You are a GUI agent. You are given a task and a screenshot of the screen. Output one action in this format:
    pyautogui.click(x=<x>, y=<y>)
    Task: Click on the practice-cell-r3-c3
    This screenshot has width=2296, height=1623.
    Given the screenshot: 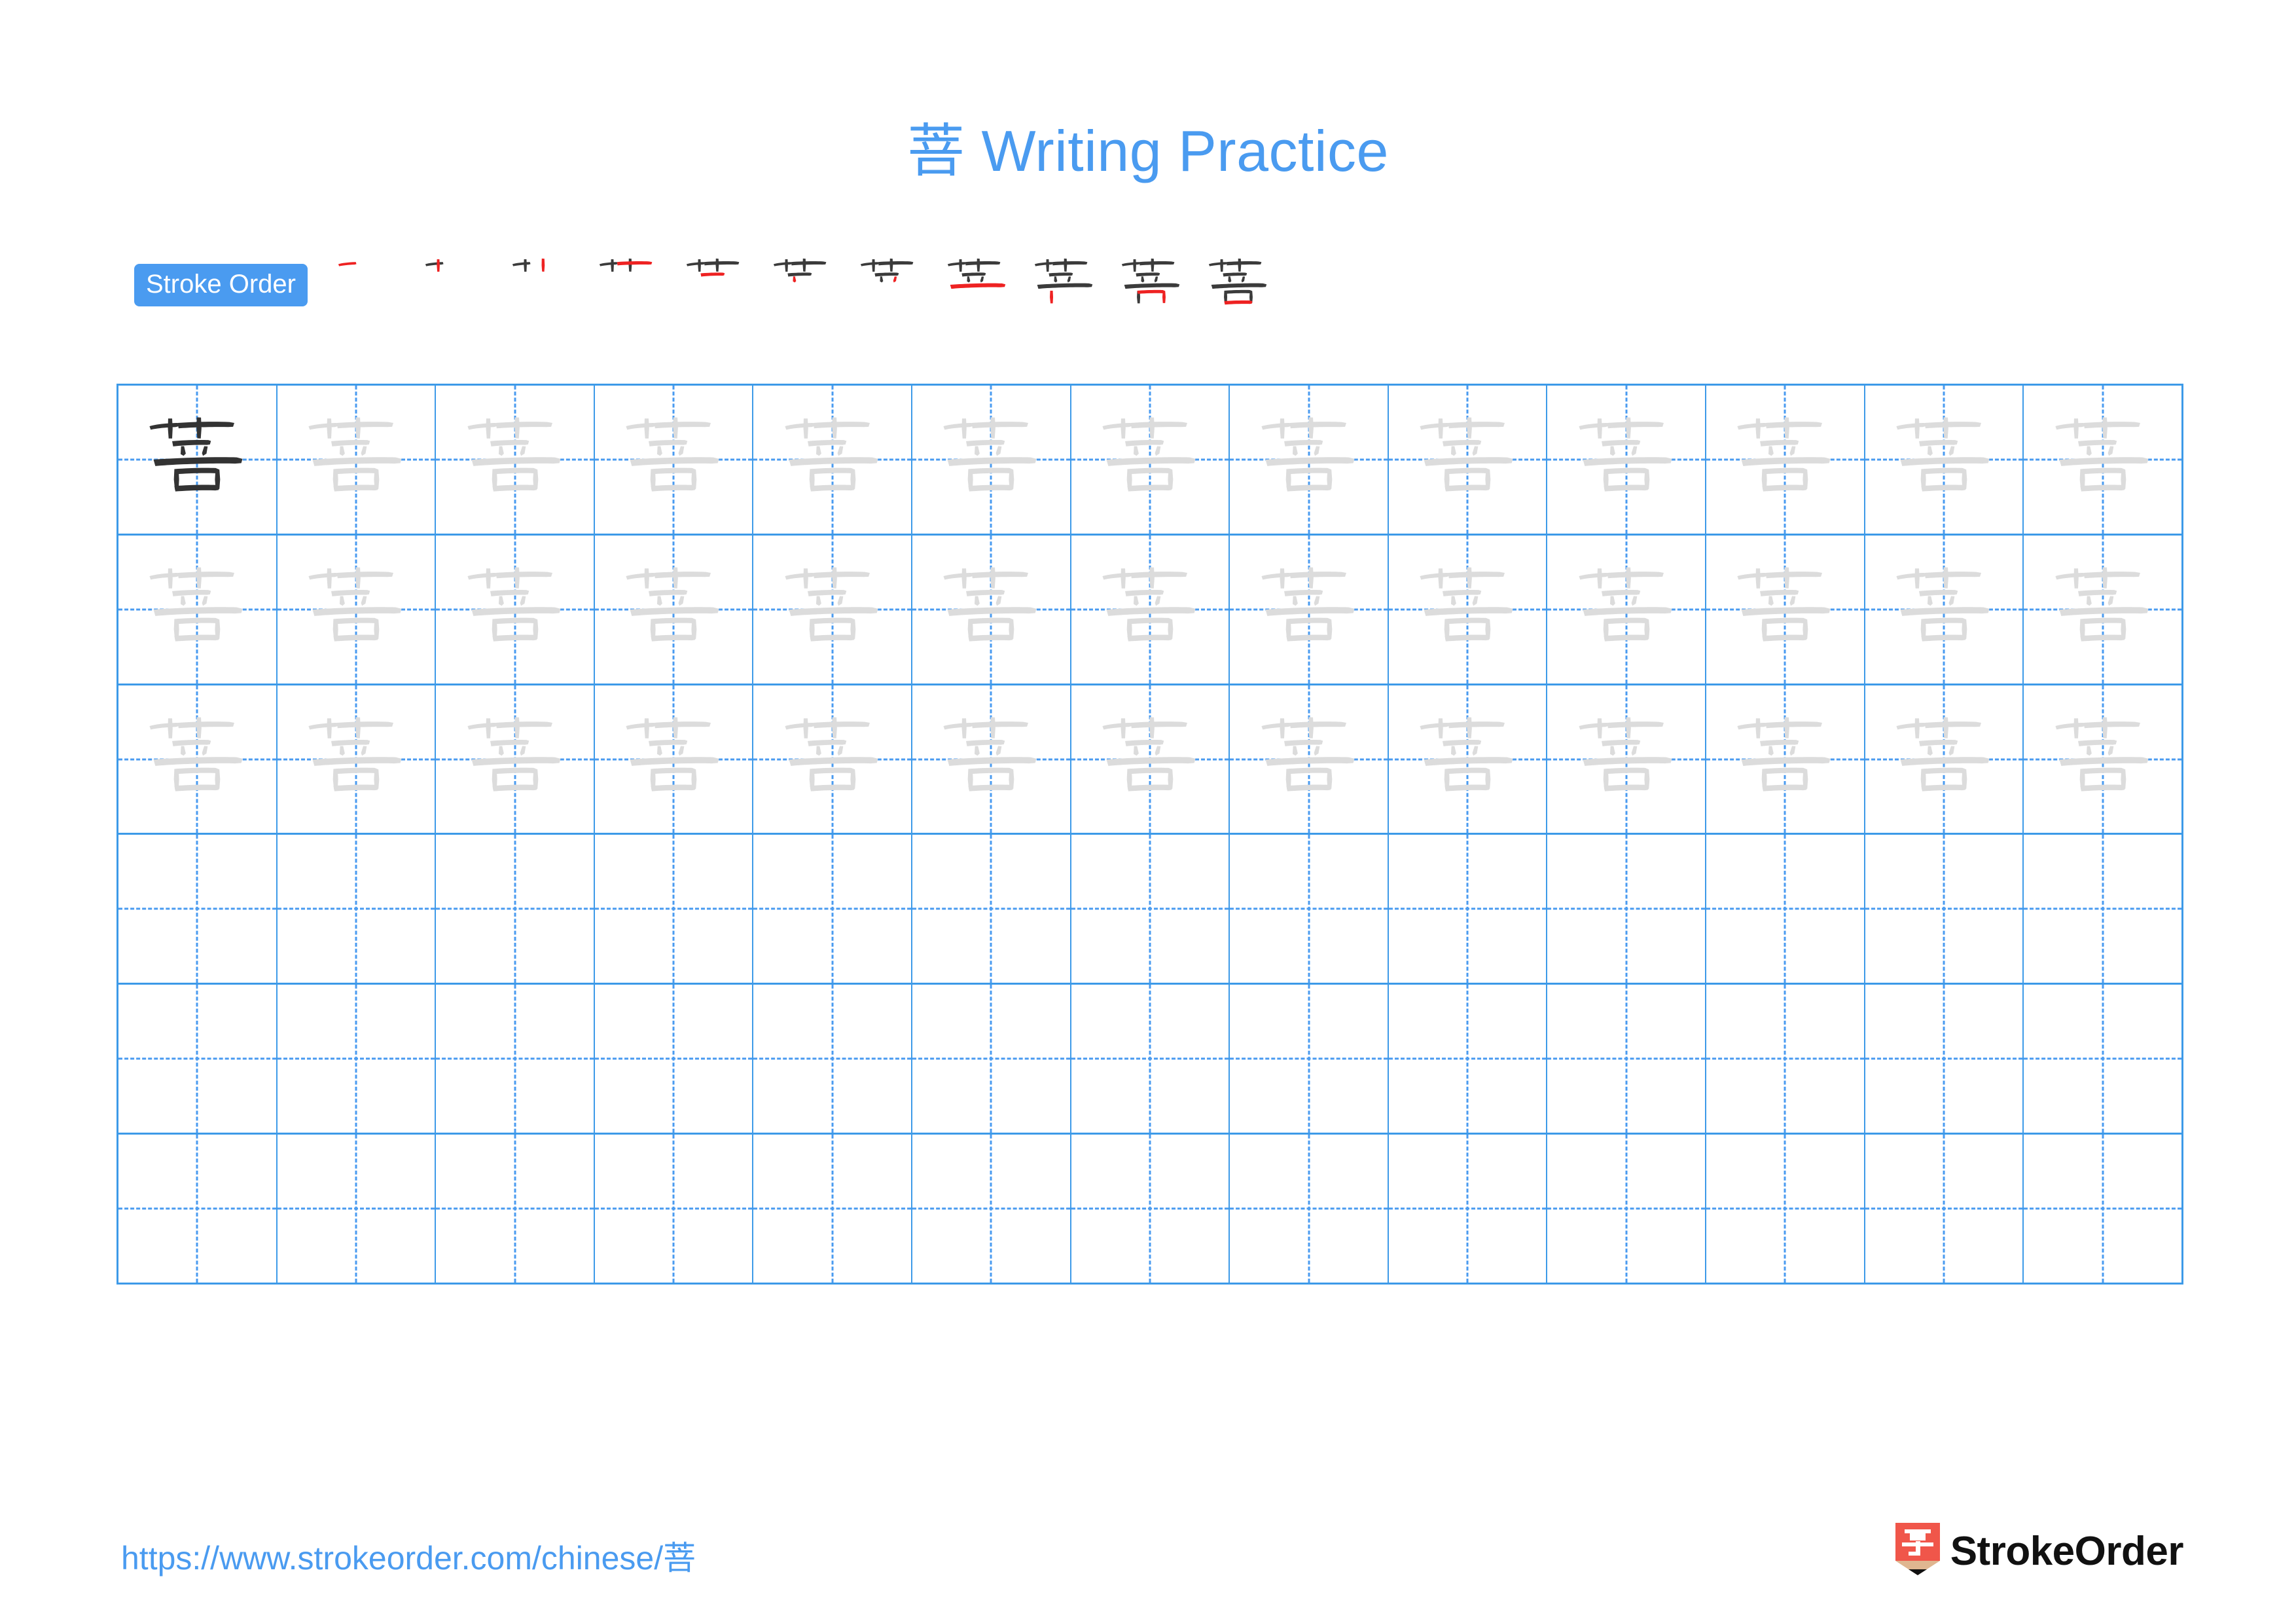 What is the action you would take?
    pyautogui.click(x=515, y=759)
    